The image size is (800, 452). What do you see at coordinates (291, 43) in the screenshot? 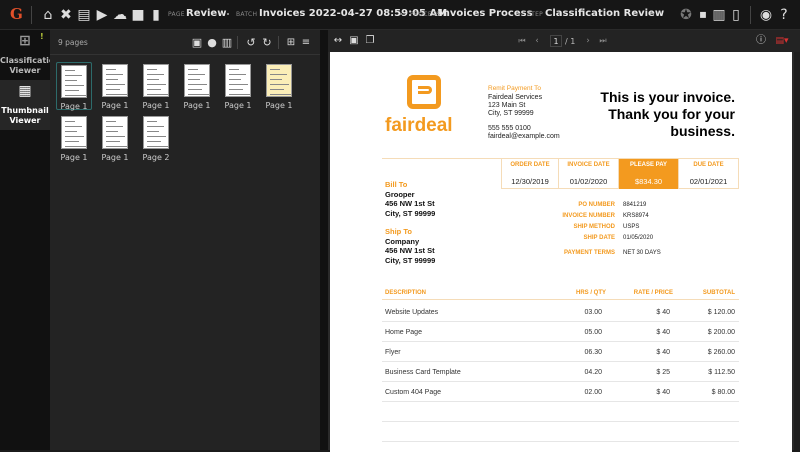
I see `hierarchy-icon: ⊞` at bounding box center [291, 43].